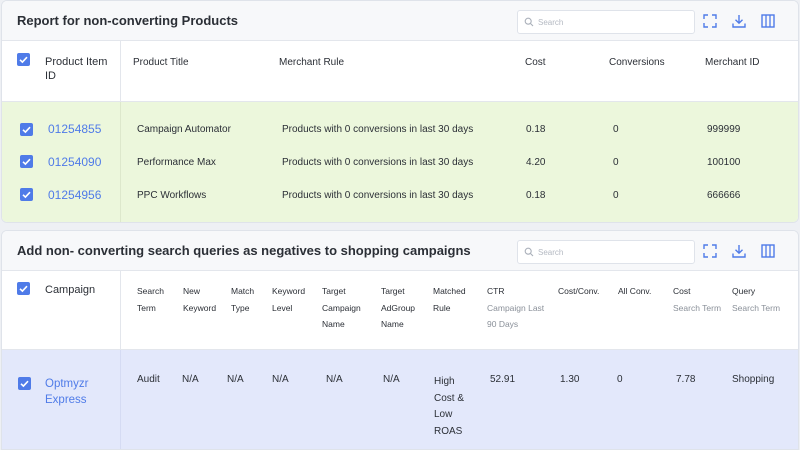 This screenshot has height=450, width=800. Describe the element at coordinates (620, 379) in the screenshot. I see `all-conv: 0` at that location.